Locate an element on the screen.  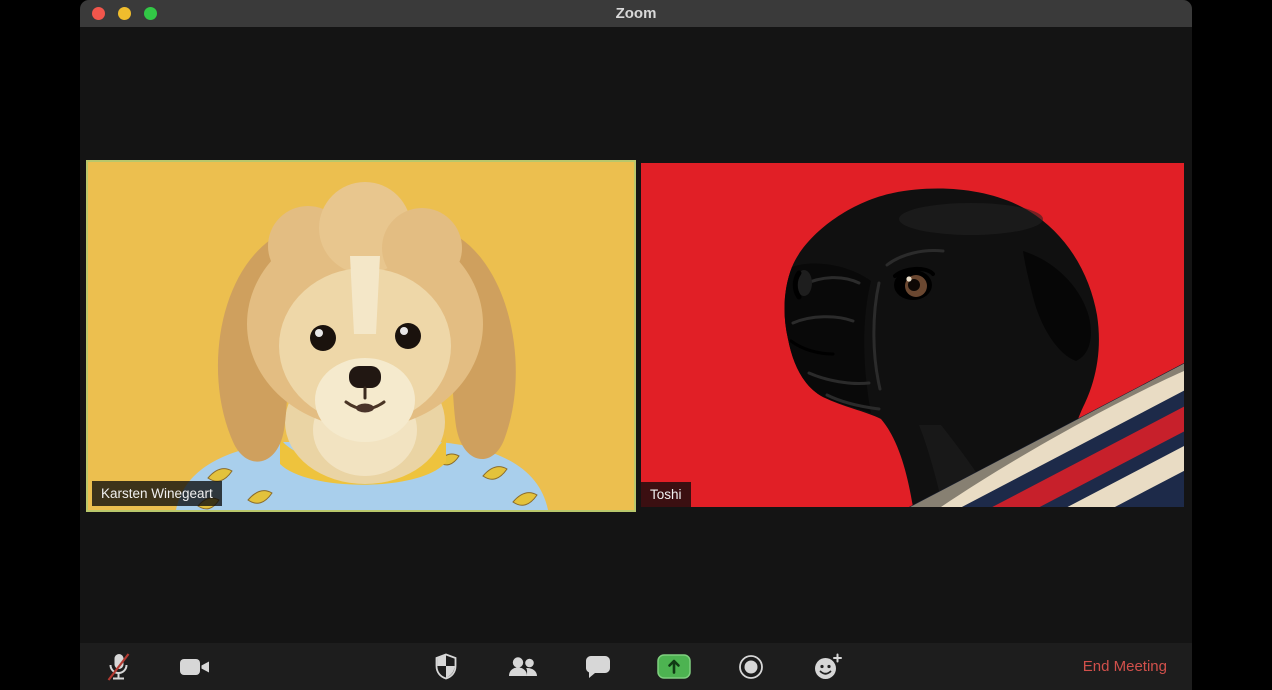
mute-button is located at coordinates (118, 666).